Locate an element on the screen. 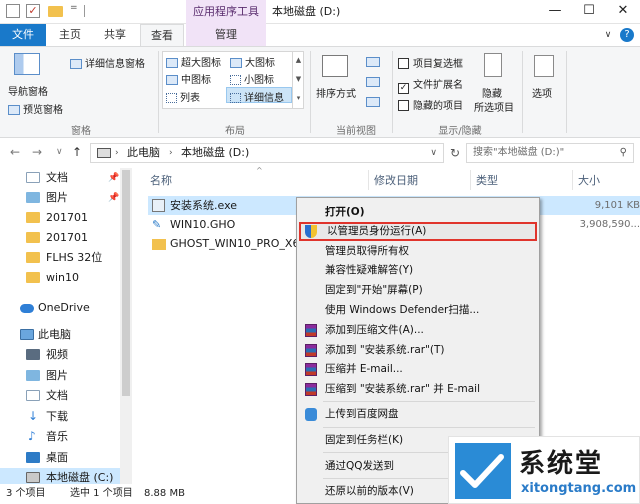 This screenshot has width=640, height=504. help-icon: ? is located at coordinates (627, 35).